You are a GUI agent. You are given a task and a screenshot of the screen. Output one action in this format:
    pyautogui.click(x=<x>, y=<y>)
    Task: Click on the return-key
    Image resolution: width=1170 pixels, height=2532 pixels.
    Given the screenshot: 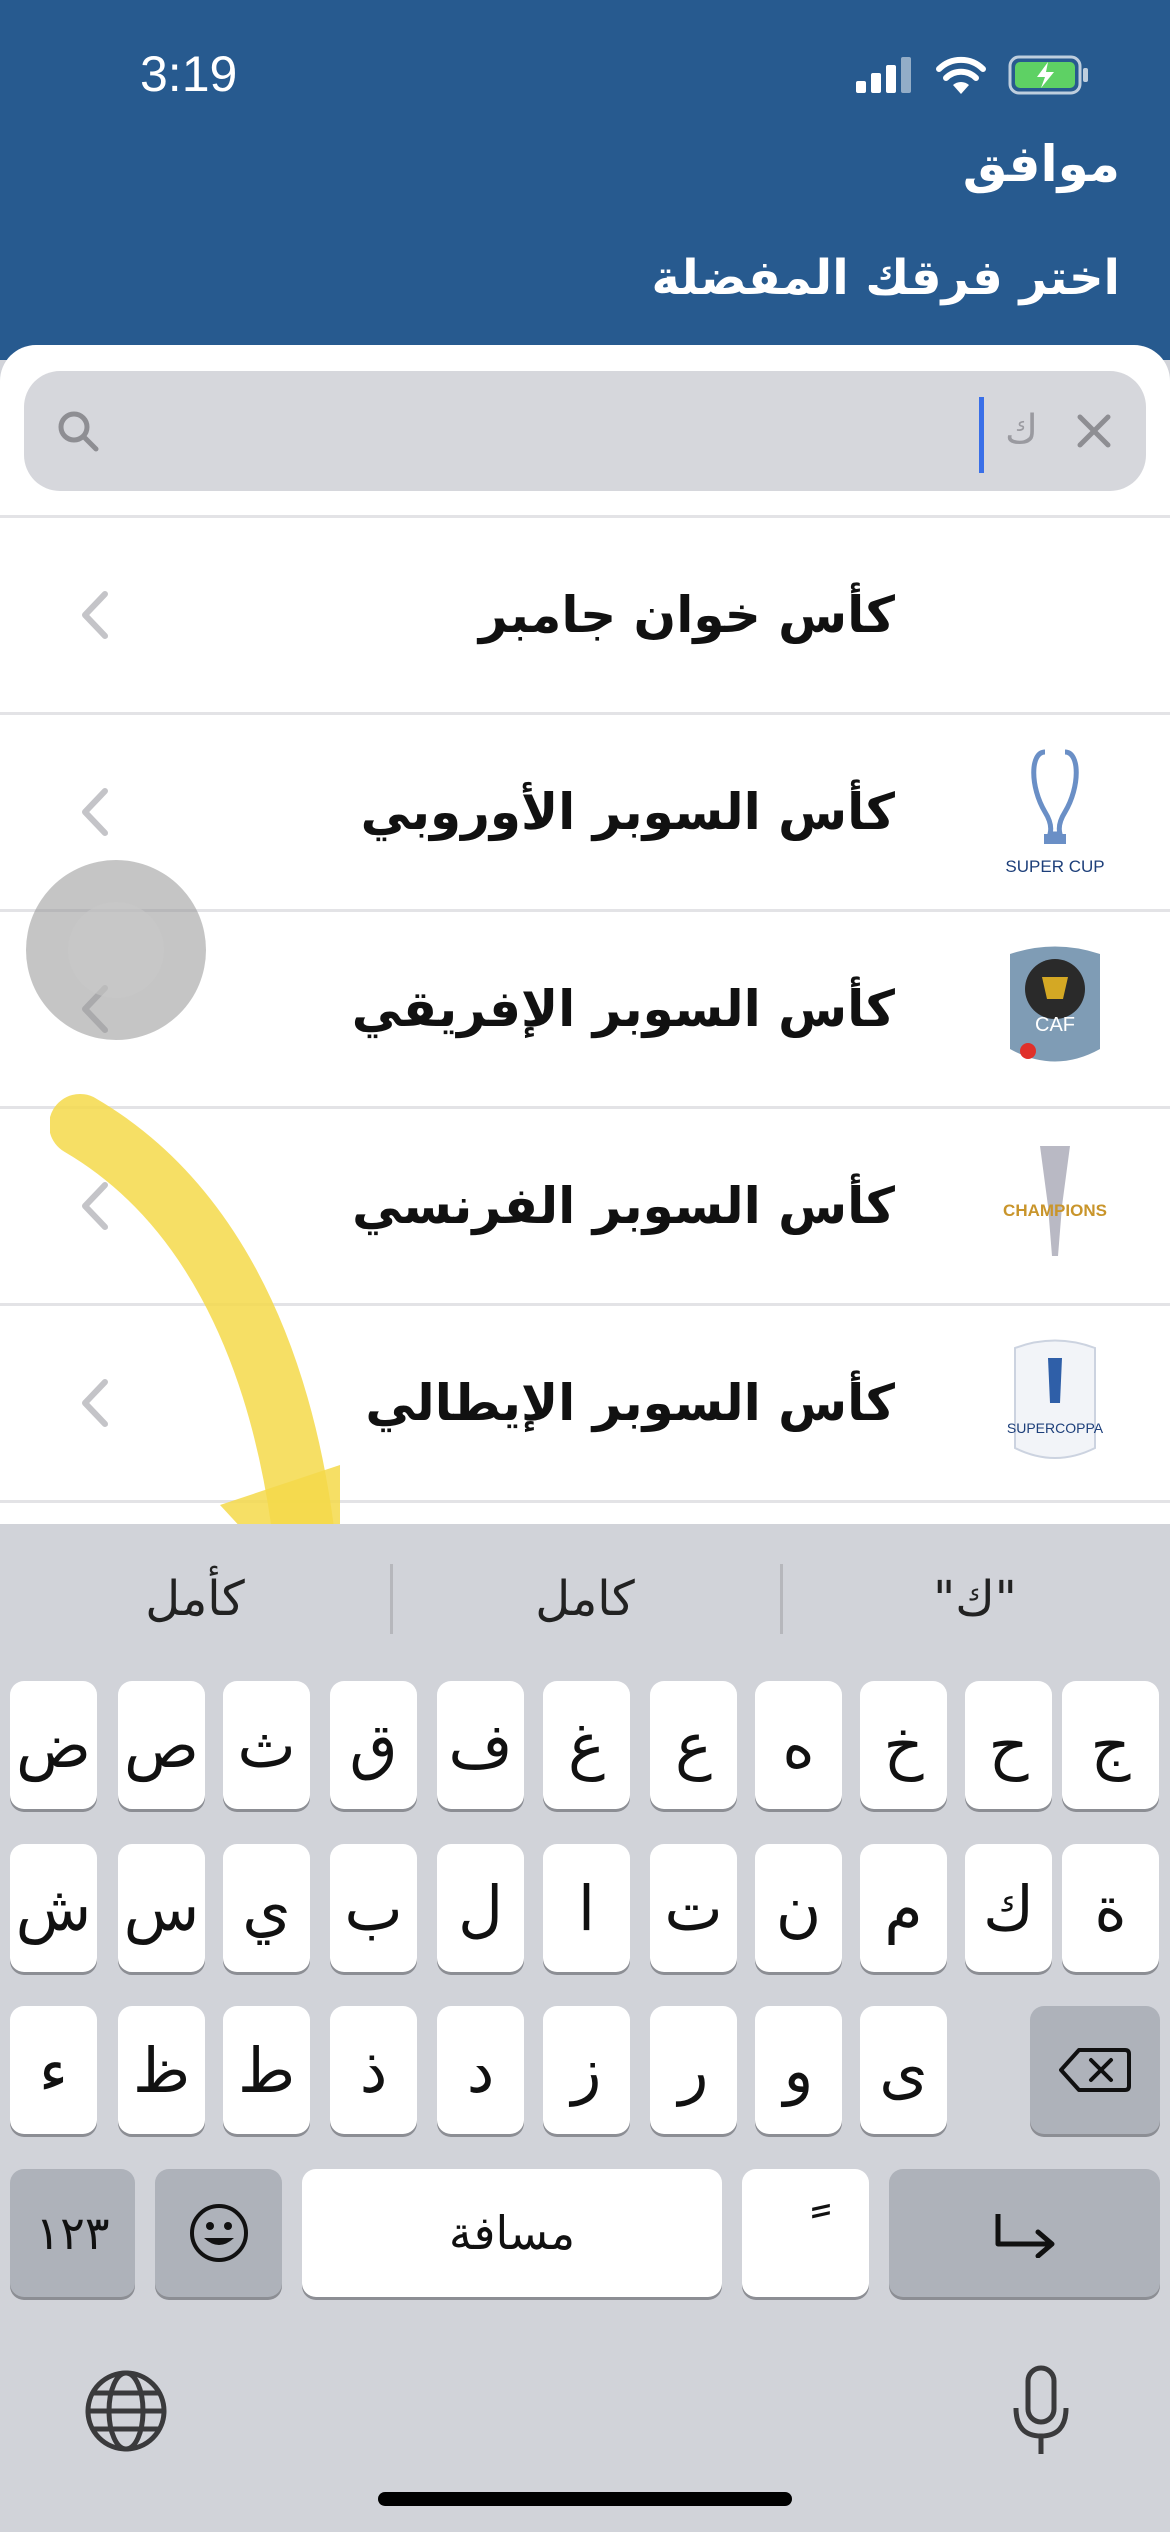 What is the action you would take?
    pyautogui.click(x=1024, y=2233)
    